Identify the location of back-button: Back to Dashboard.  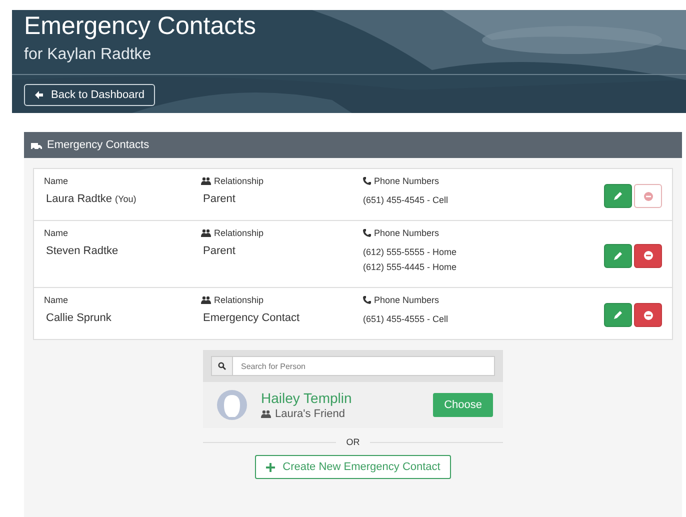
(89, 95).